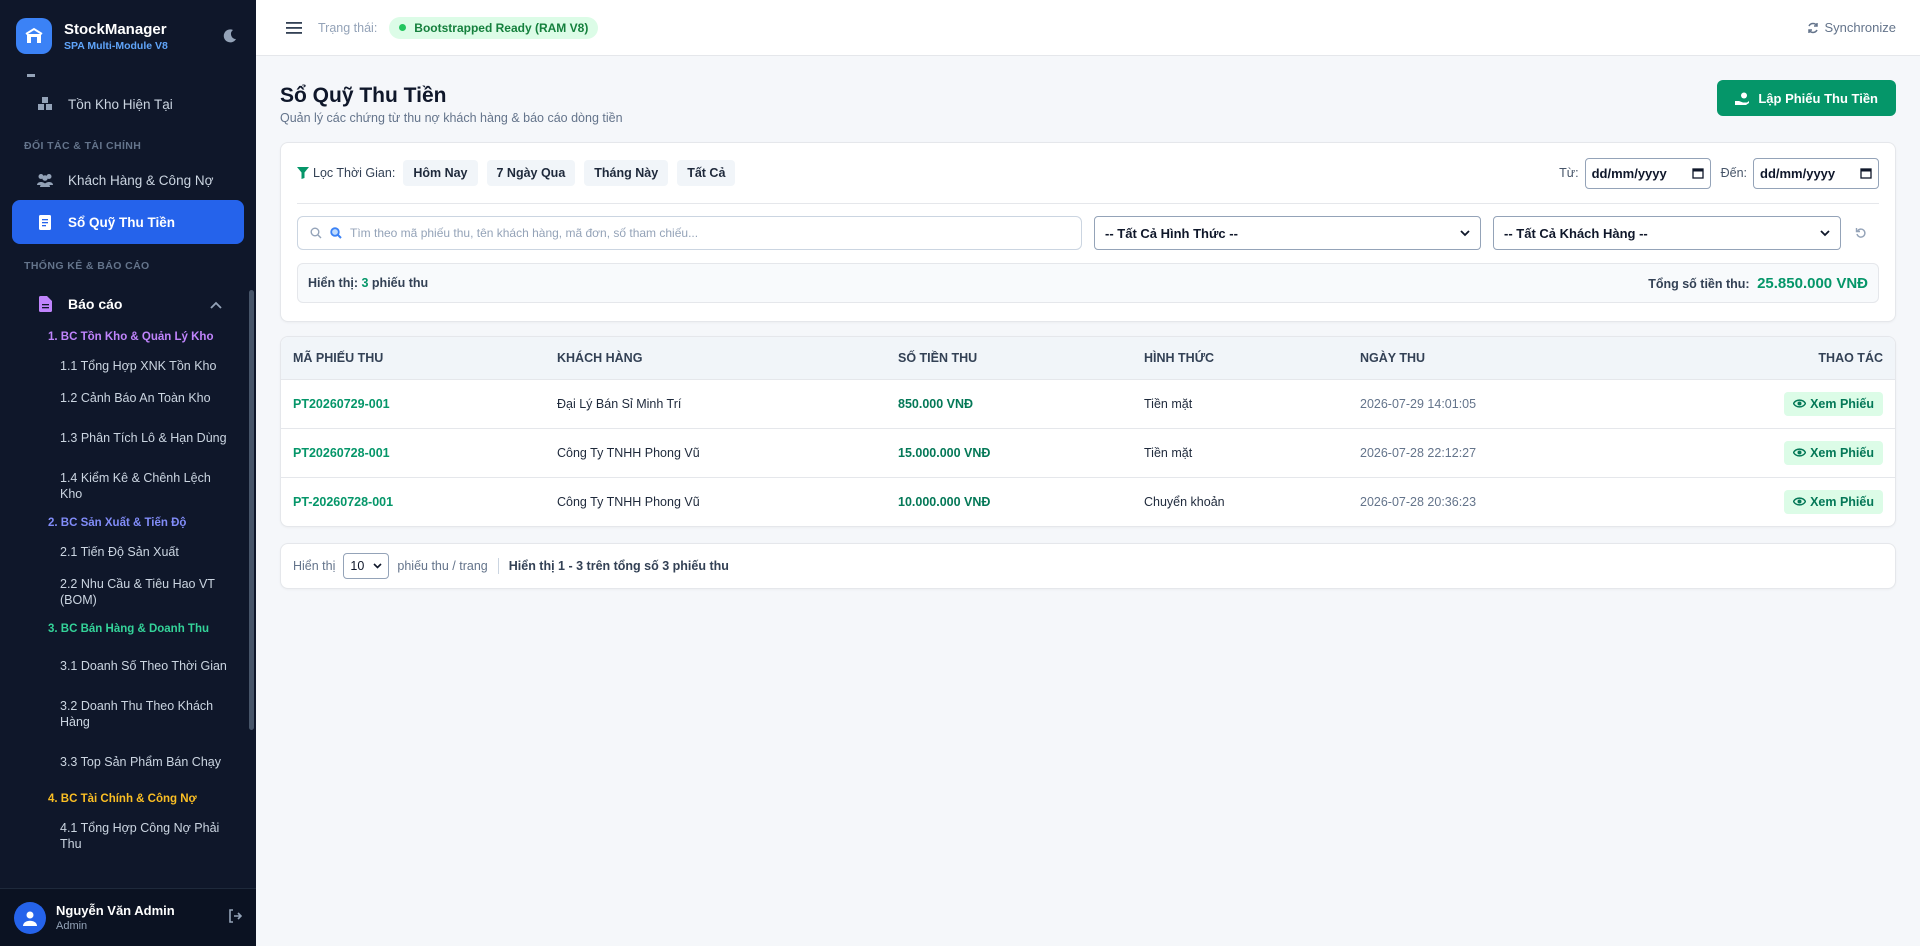  I want to click on user-panel: Nguyễn Văn Admin Admin, so click(128, 917).